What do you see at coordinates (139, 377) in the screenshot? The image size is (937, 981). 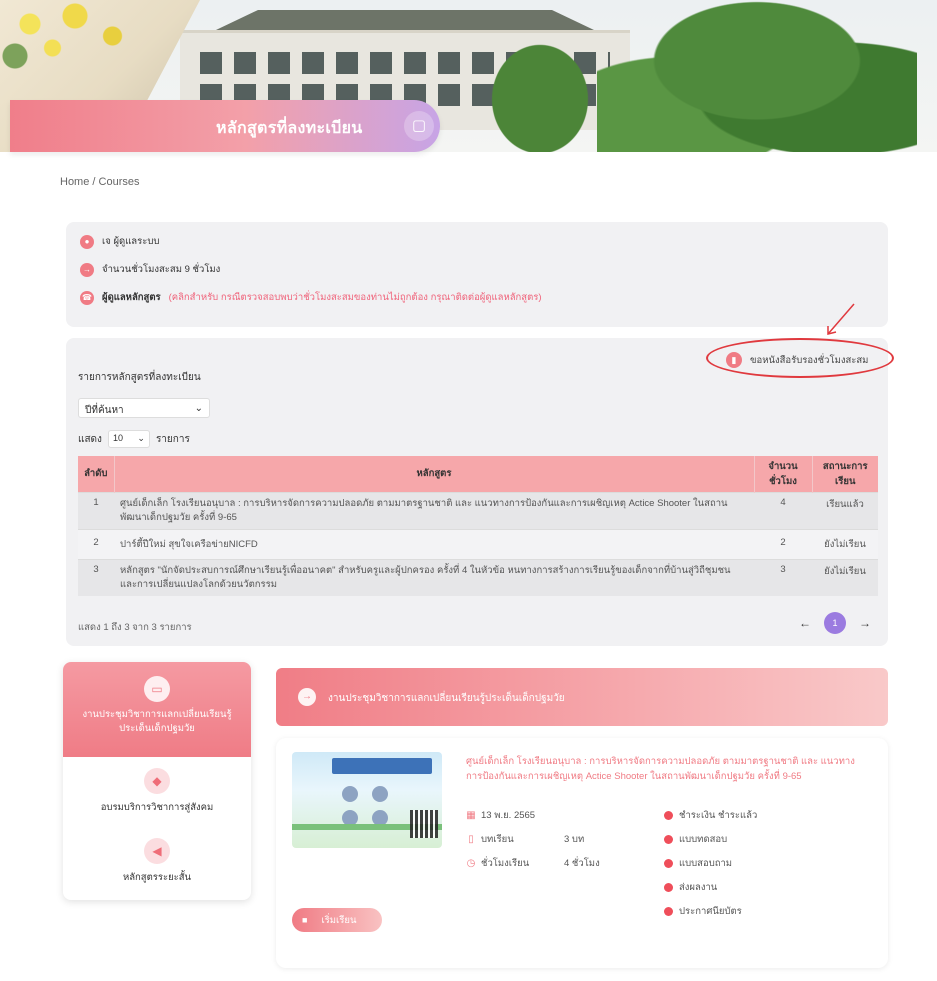 I see `panel-title: รายการหลักสูตรที่ลงทะเบียน` at bounding box center [139, 377].